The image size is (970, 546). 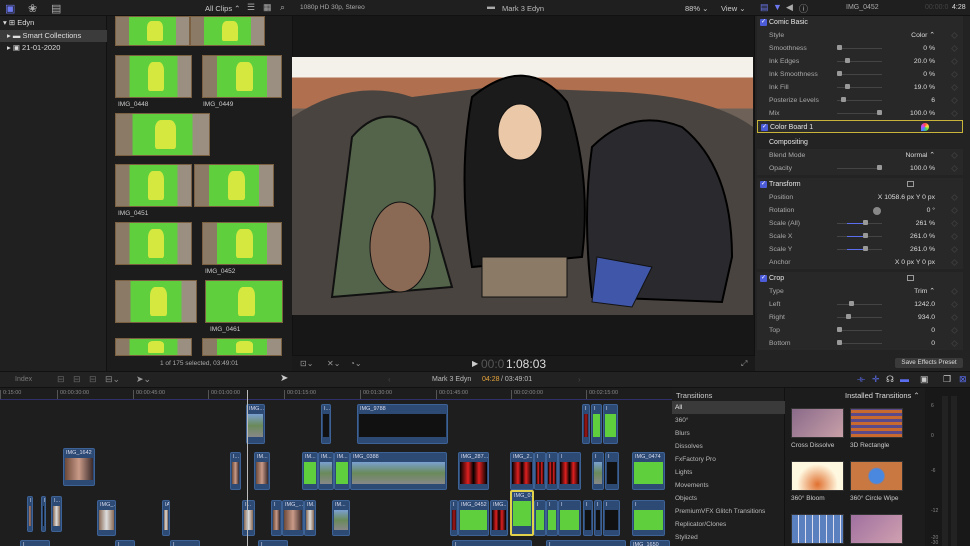 What do you see at coordinates (728, 407) in the screenshot?
I see `transition-category: All` at bounding box center [728, 407].